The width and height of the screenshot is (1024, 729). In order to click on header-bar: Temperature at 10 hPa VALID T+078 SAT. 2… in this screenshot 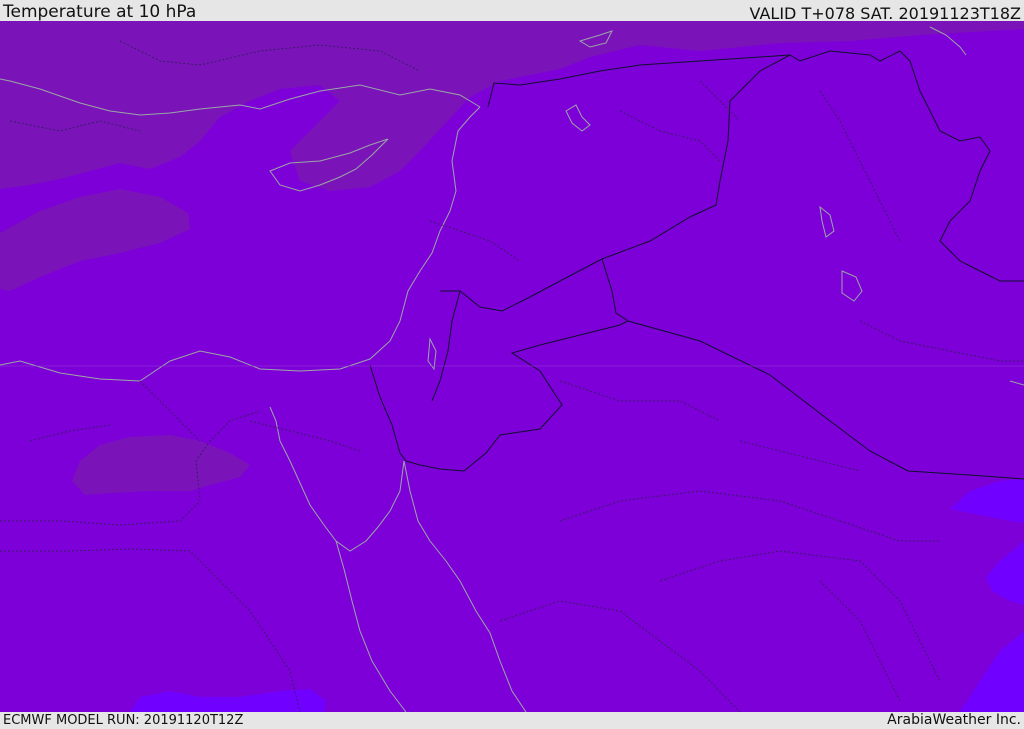, I will do `click(512, 11)`.